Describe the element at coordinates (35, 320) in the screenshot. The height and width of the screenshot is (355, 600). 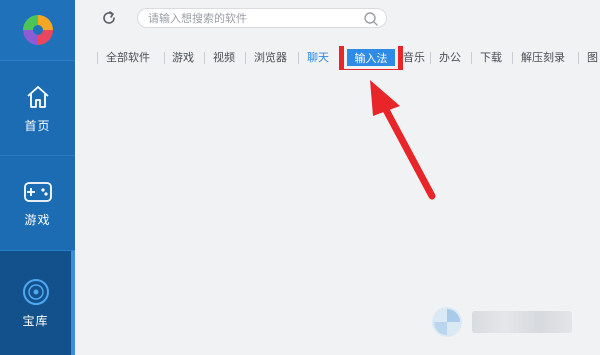
I see `sidebar-item-label: 宝库` at that location.